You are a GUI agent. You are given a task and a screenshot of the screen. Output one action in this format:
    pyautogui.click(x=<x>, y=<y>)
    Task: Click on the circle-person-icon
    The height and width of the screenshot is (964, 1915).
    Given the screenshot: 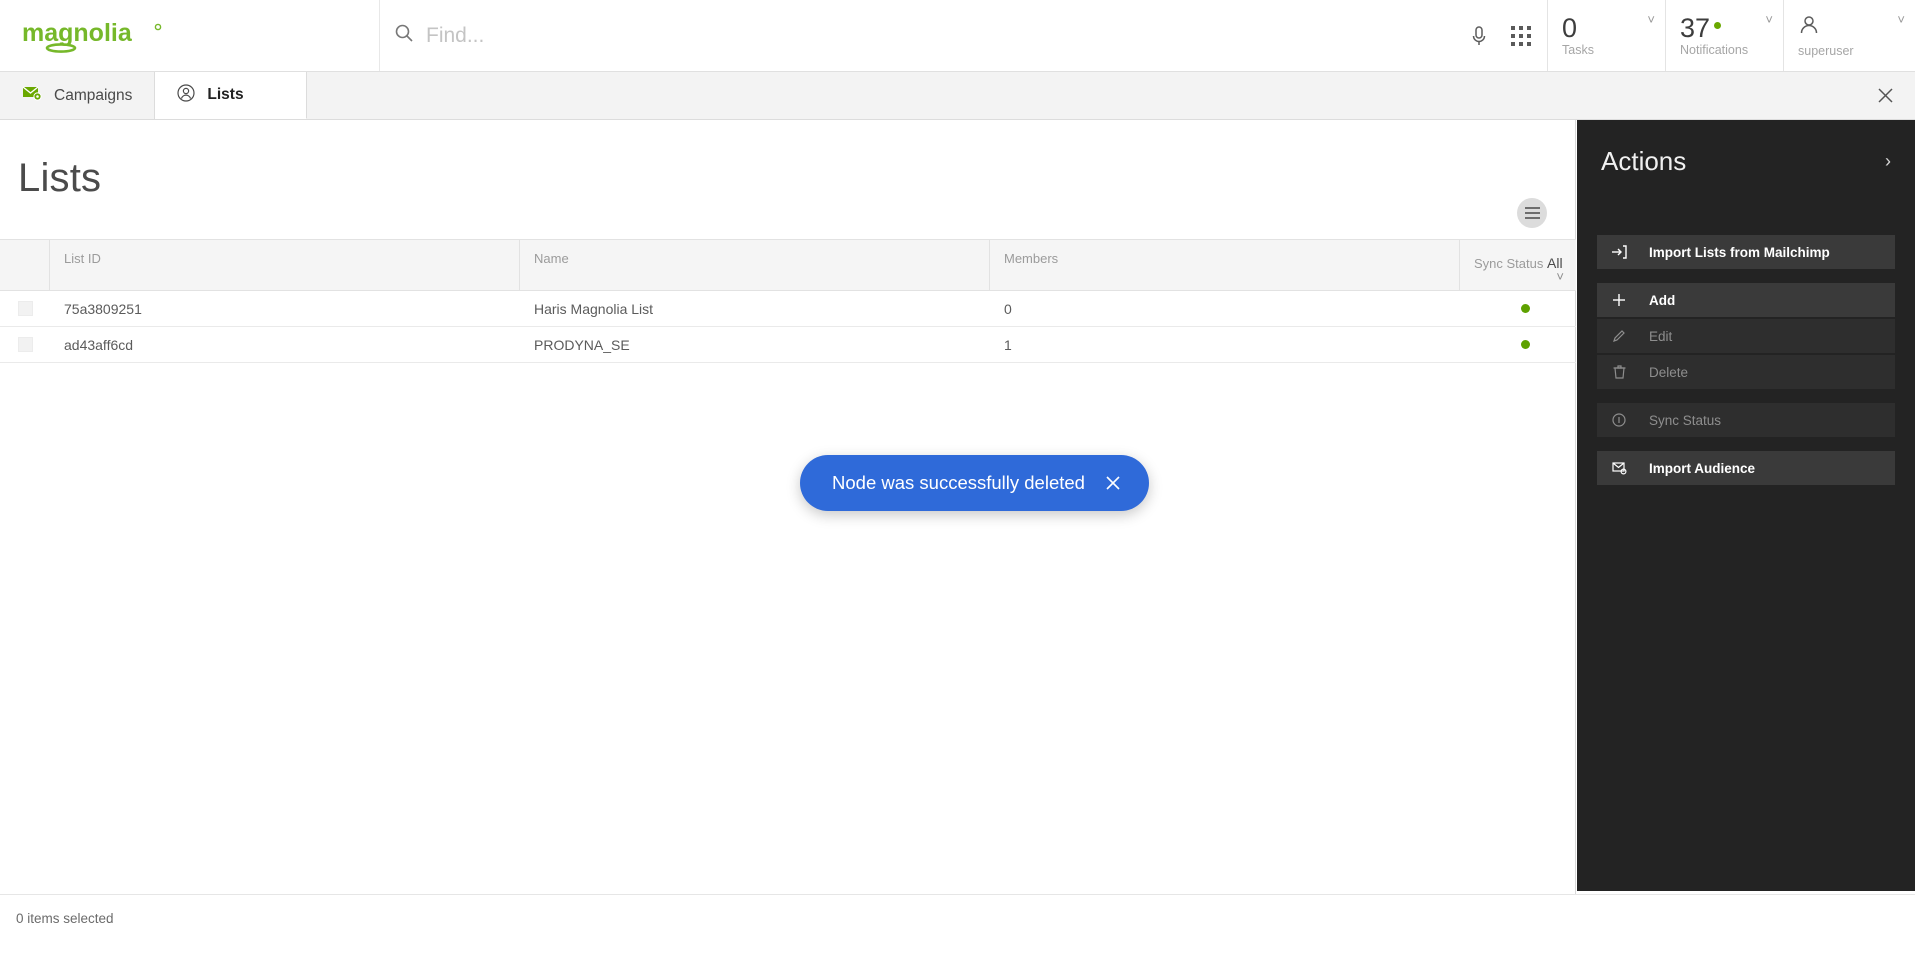 What is the action you would take?
    pyautogui.click(x=186, y=95)
    